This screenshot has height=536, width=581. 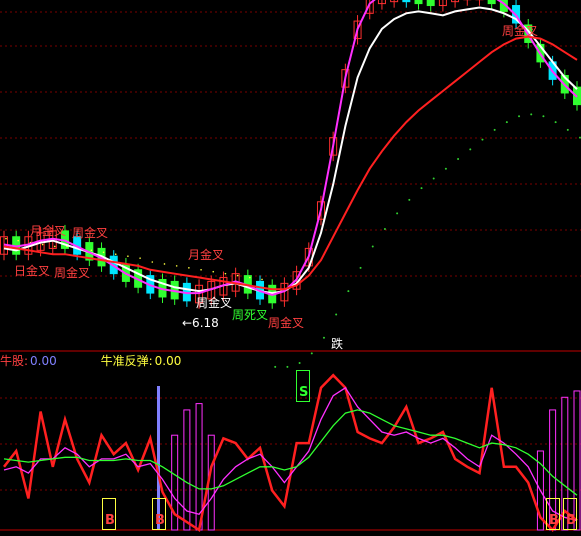 I want to click on low-price-label: ←6.18, so click(x=200, y=323).